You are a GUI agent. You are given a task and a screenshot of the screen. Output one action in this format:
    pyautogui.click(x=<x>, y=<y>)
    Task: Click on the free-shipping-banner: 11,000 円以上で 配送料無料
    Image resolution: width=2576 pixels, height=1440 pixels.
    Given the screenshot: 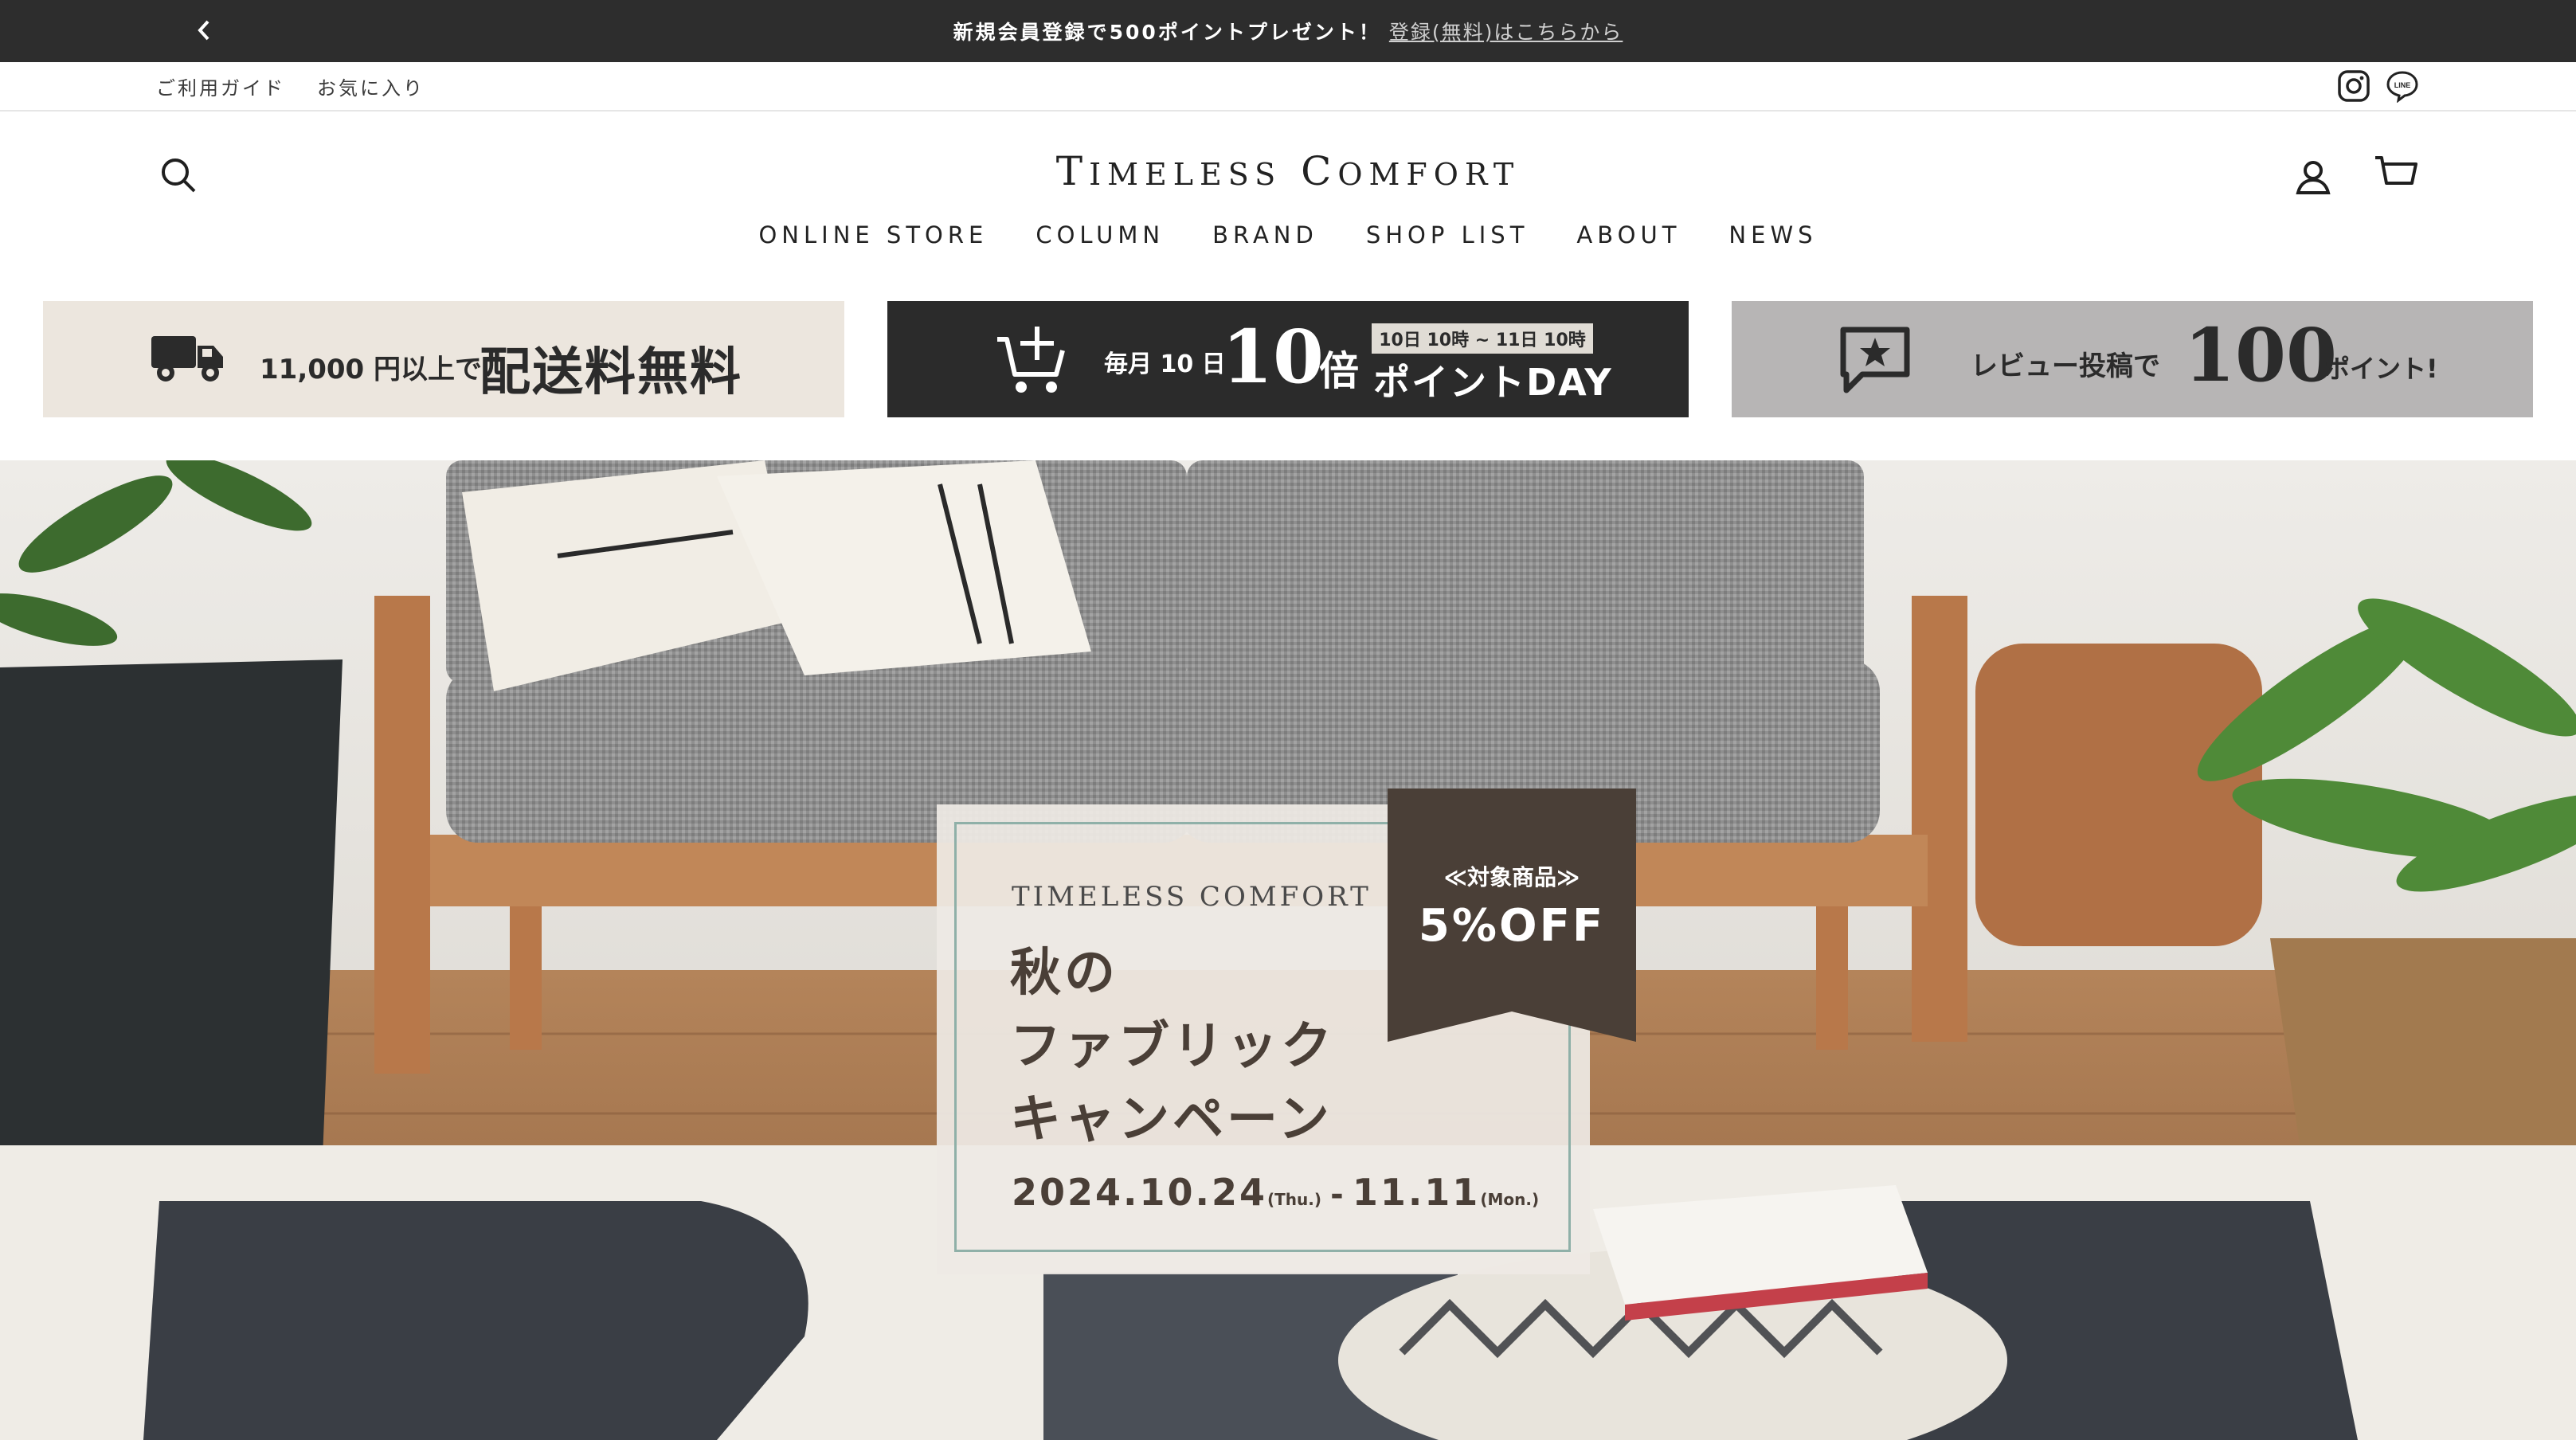 What is the action you would take?
    pyautogui.click(x=443, y=359)
    